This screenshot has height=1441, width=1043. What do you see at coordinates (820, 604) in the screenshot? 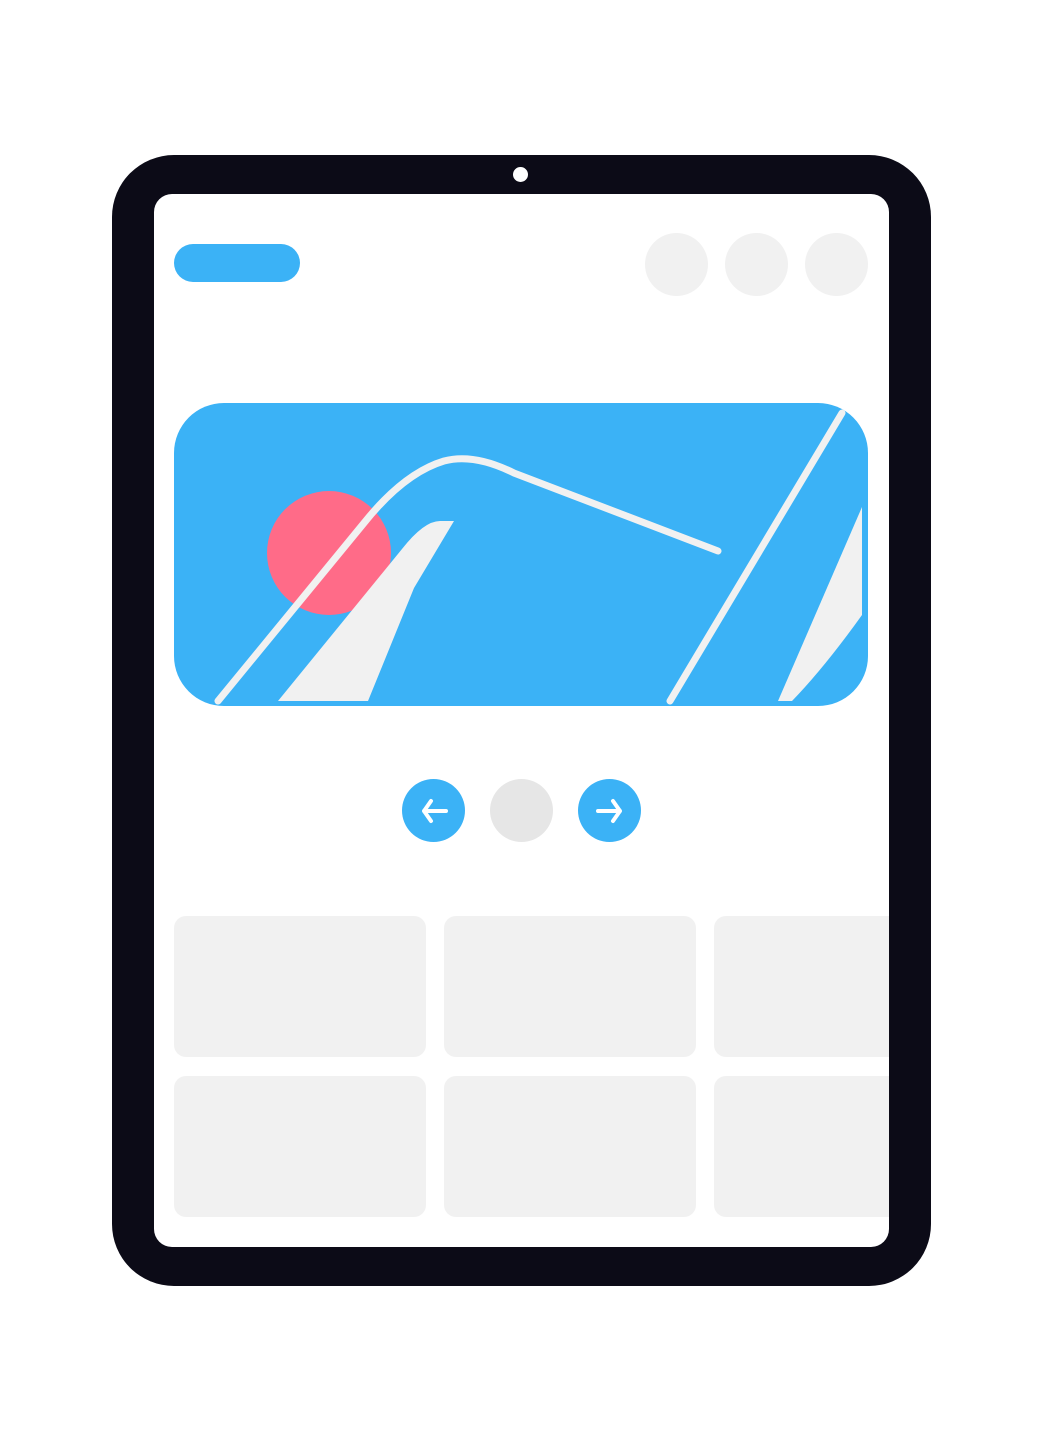
I see `hero-right-wedge` at bounding box center [820, 604].